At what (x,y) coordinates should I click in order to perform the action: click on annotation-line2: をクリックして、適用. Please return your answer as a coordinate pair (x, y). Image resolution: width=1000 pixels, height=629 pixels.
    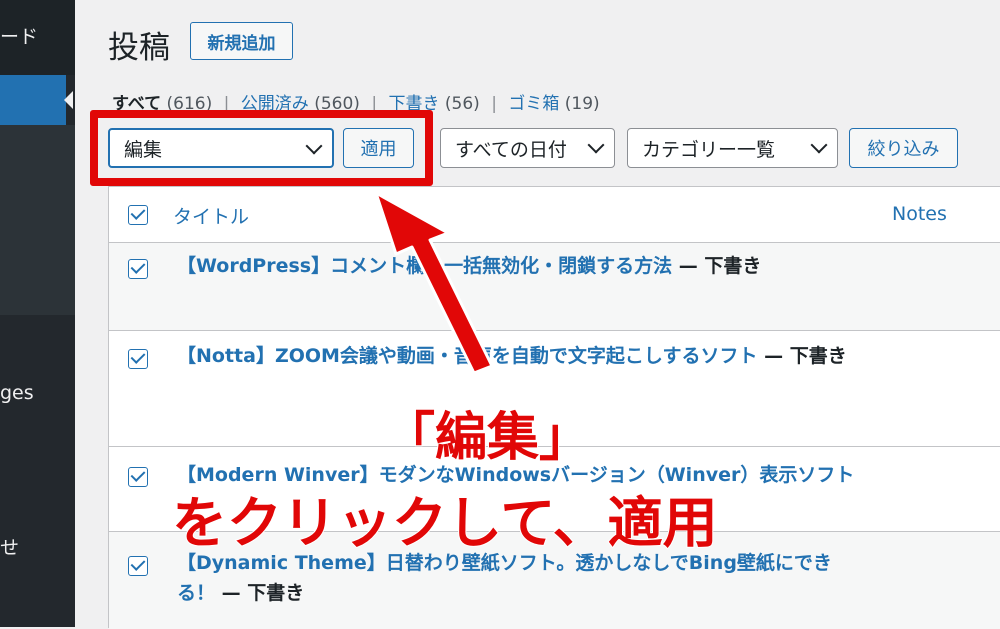
    Looking at the image, I should click on (445, 523).